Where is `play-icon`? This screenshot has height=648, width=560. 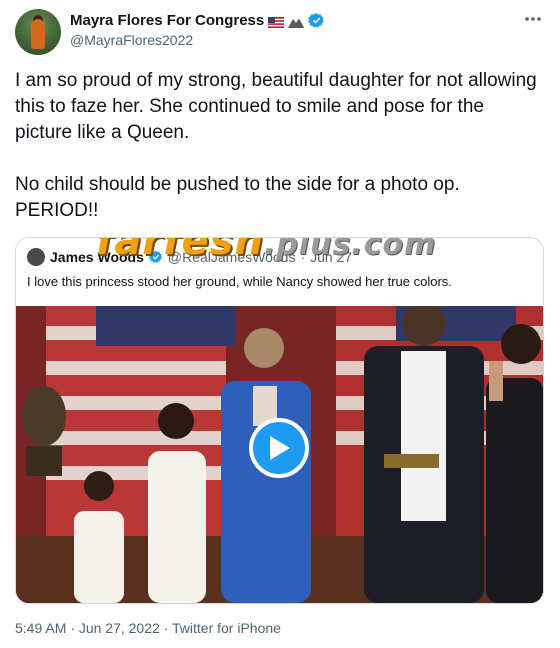 play-icon is located at coordinates (280, 448).